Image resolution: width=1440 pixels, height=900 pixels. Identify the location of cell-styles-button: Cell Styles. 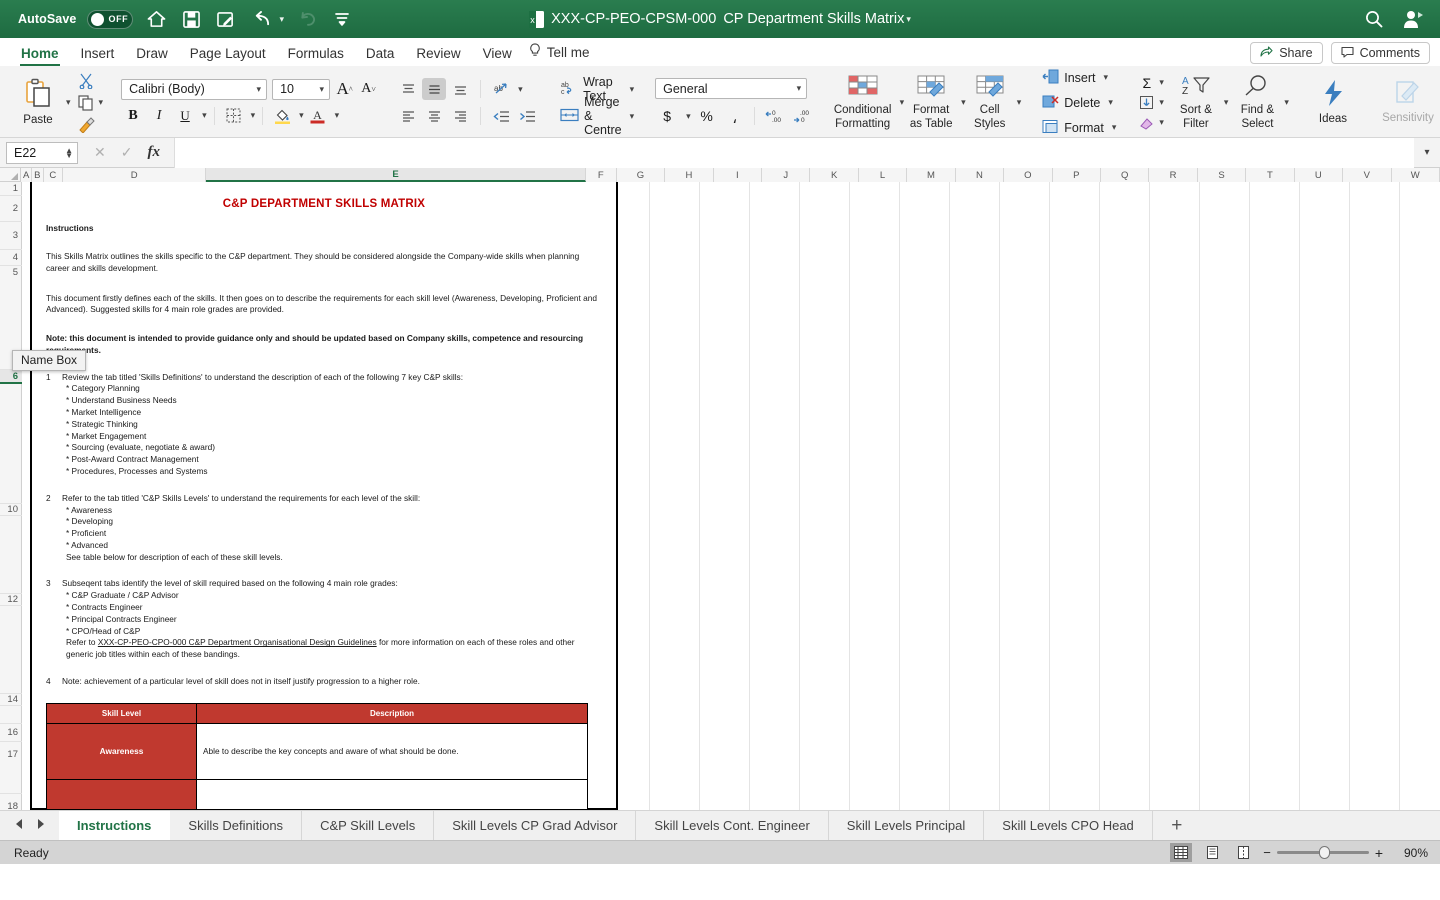
(990, 102).